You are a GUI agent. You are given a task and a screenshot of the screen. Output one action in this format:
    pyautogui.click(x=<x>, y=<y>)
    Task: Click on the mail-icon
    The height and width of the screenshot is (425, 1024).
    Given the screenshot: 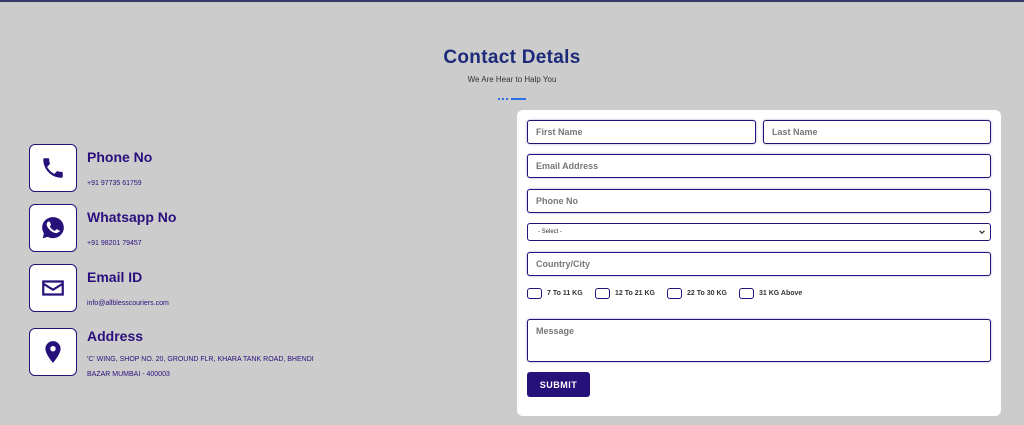 What is the action you would take?
    pyautogui.click(x=53, y=288)
    